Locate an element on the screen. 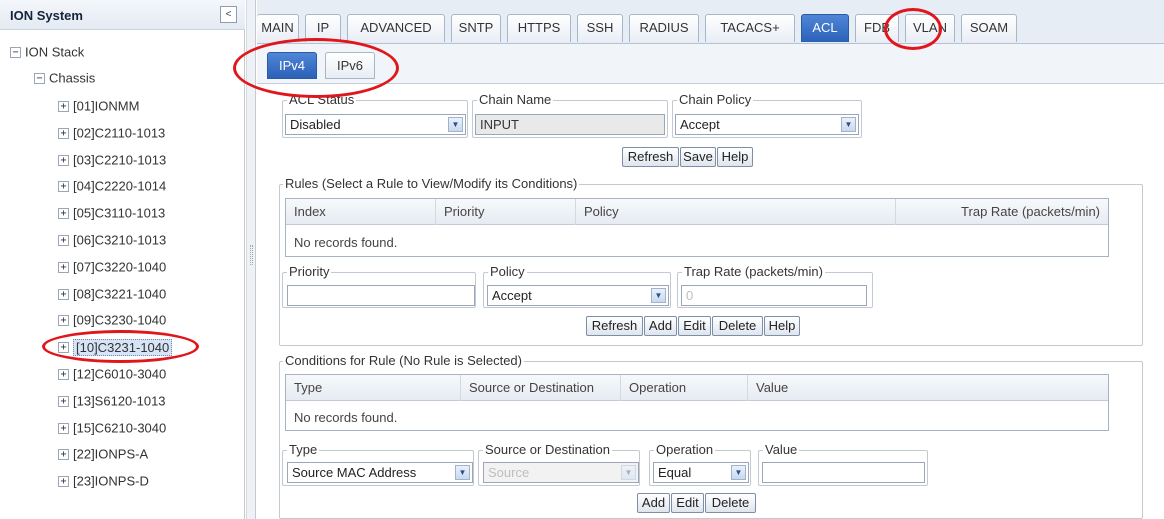 Image resolution: width=1164 pixels, height=519 pixels. tree-item: + [08]C3221-1040 is located at coordinates (112, 294).